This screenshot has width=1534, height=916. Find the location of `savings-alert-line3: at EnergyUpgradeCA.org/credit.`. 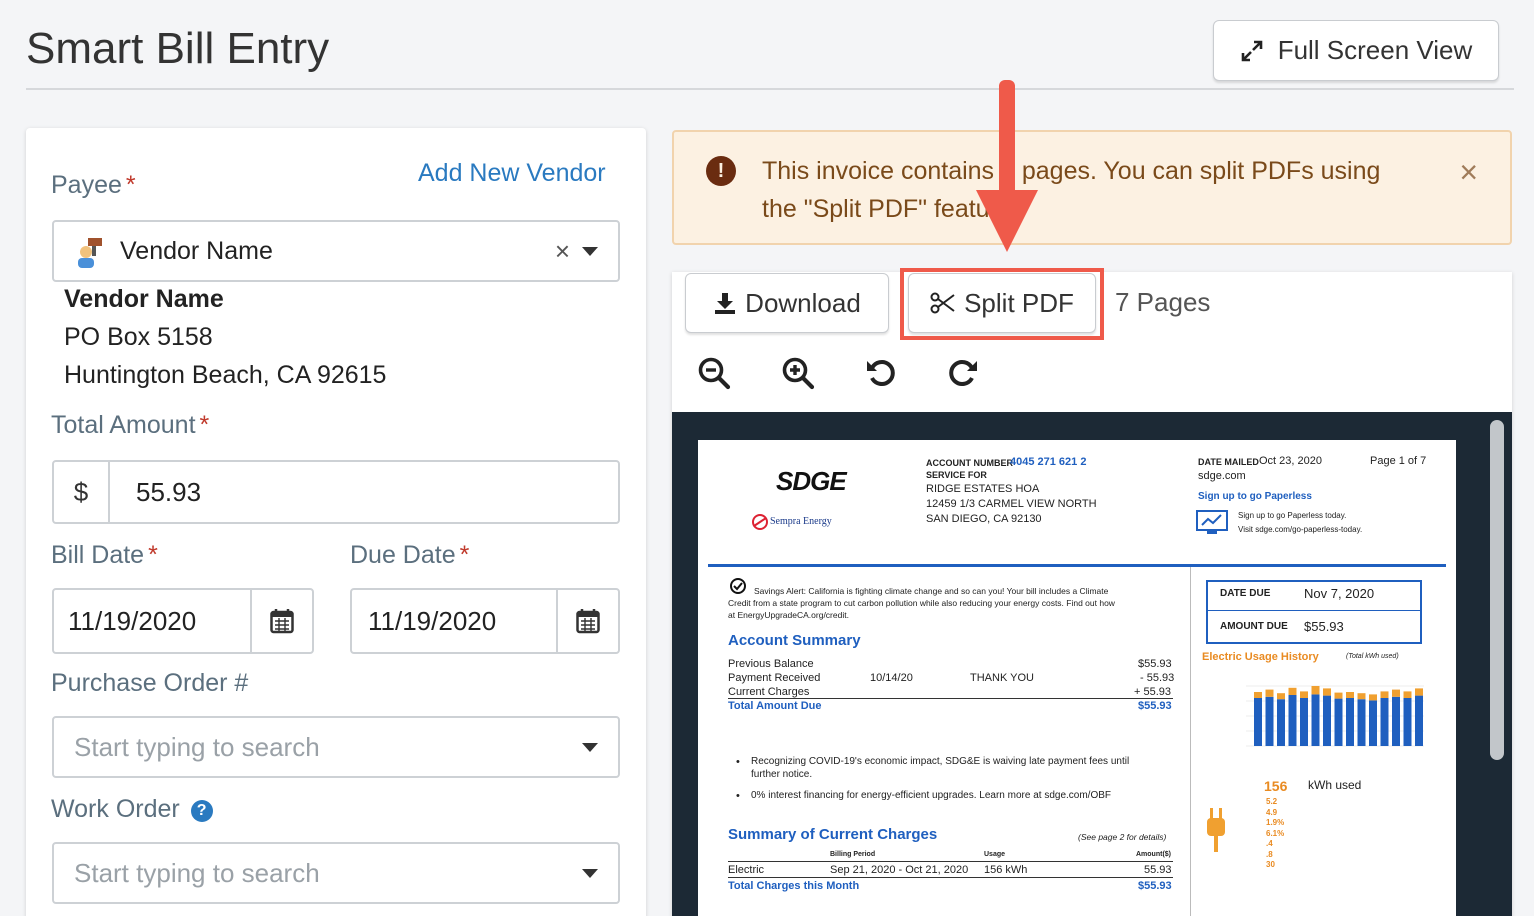

savings-alert-line3: at EnergyUpgradeCA.org/credit. is located at coordinates (788, 615).